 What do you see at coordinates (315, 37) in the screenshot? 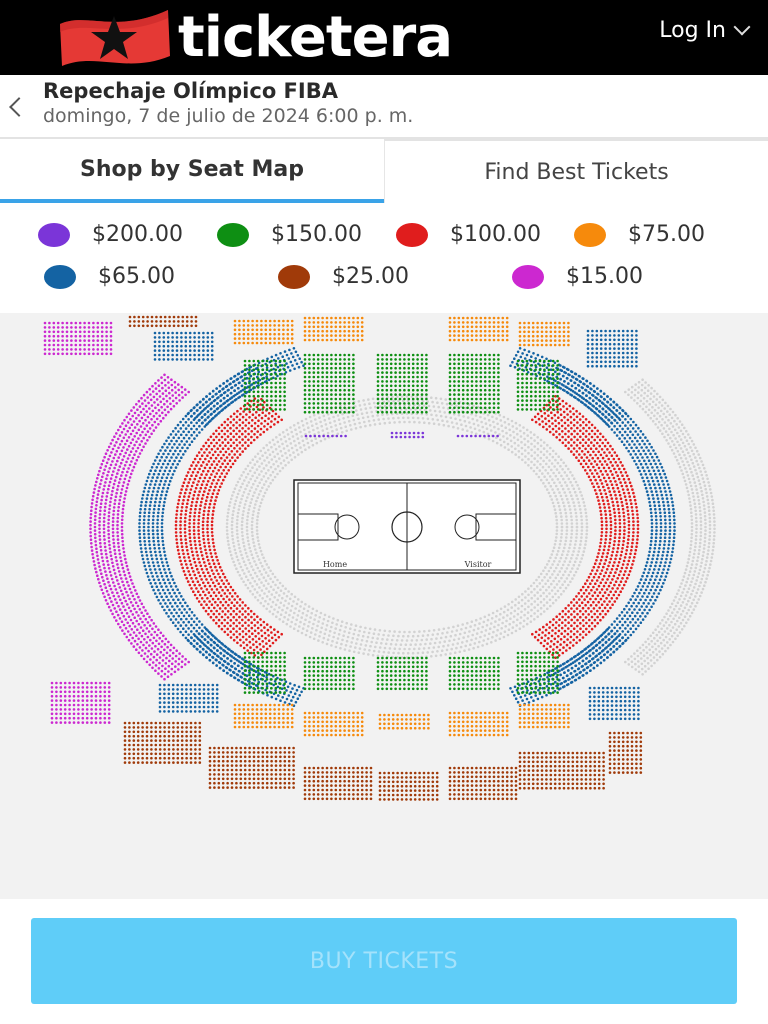
I see `brand-name: ticketera` at bounding box center [315, 37].